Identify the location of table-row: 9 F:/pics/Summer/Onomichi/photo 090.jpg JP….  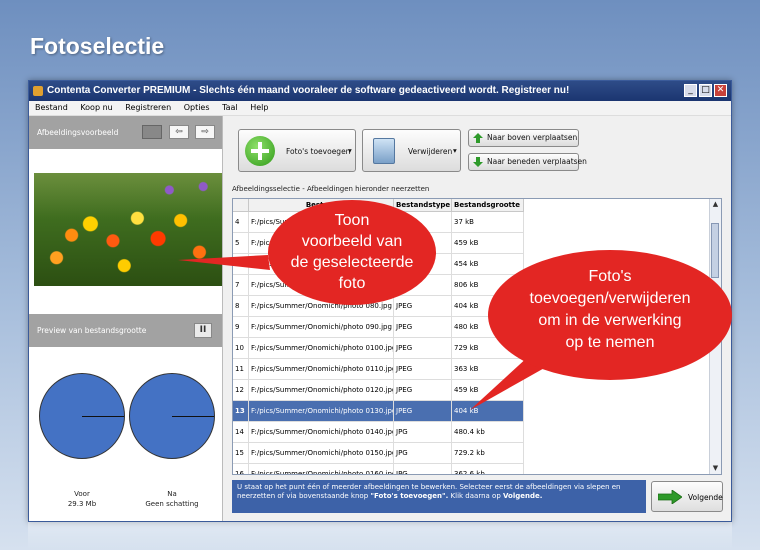
(378, 327).